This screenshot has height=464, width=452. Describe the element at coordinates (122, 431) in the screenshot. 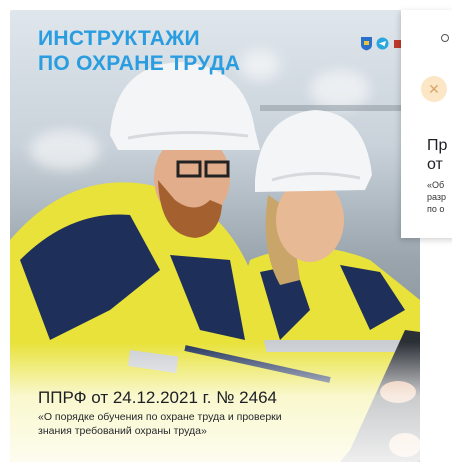

I see `document-subtitle-line-2: знания требований охраны труда»` at that location.